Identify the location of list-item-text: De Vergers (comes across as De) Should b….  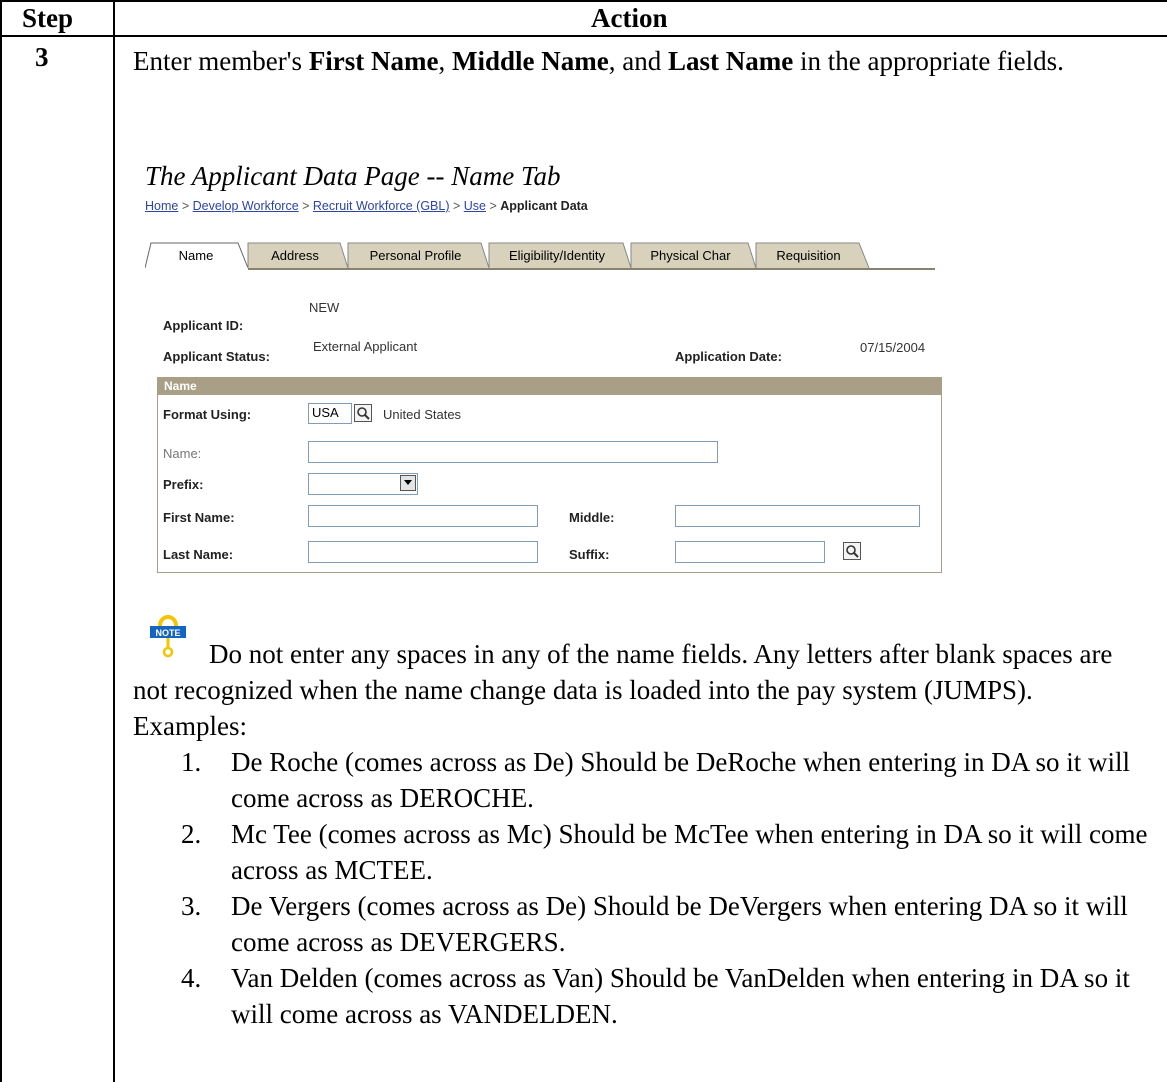
(679, 924).